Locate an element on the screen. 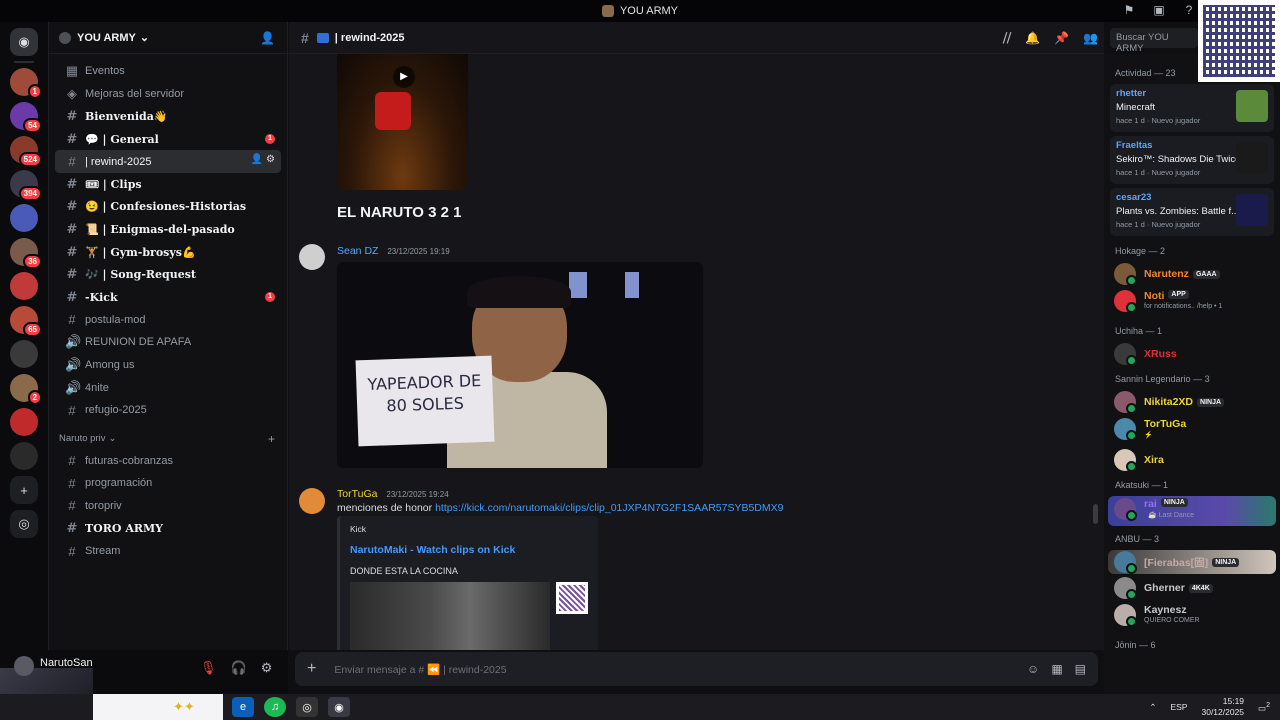 The image size is (1280, 720). server-icon: 36 is located at coordinates (26, 253).